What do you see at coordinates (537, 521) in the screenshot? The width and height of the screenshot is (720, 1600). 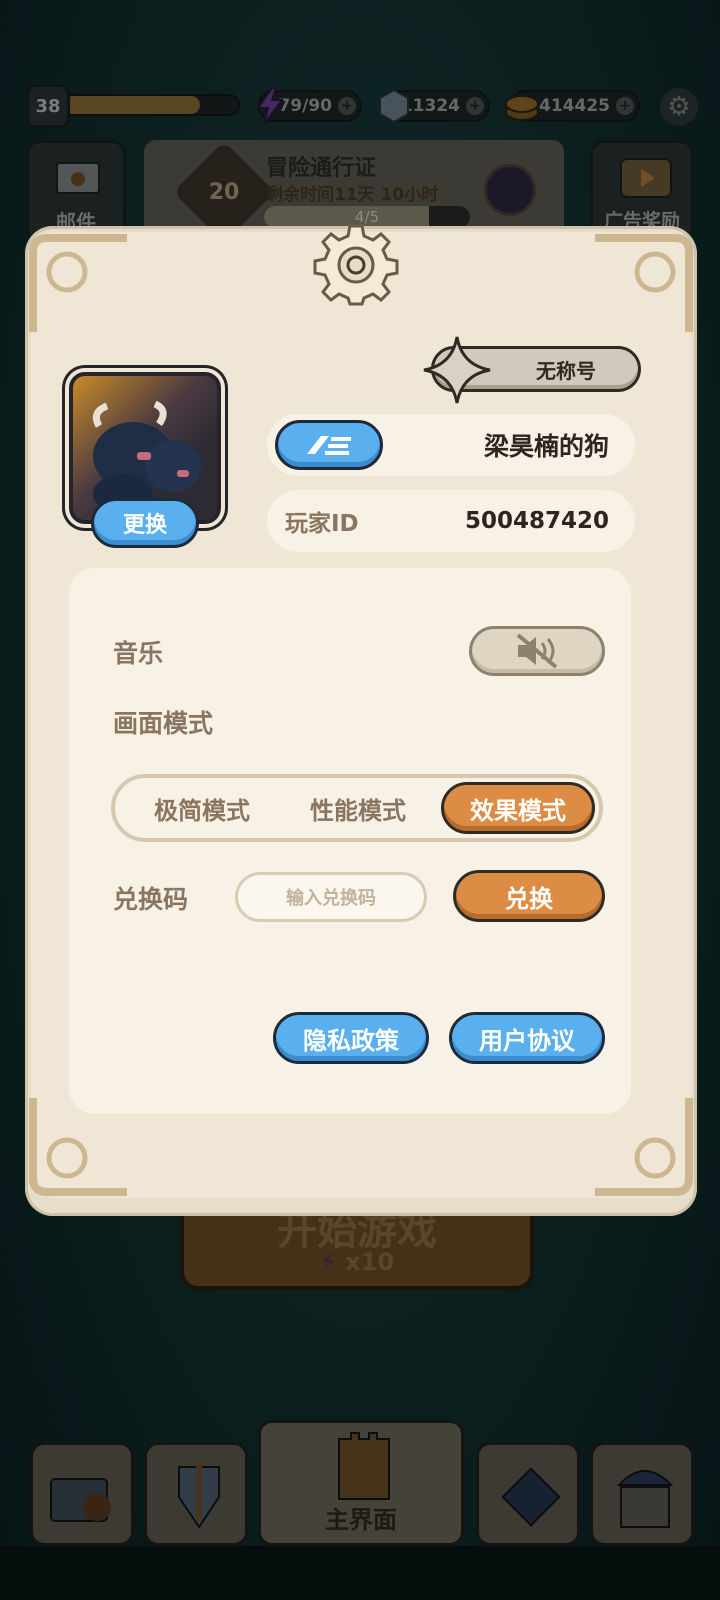 I see `player-id-value: 500487420` at bounding box center [537, 521].